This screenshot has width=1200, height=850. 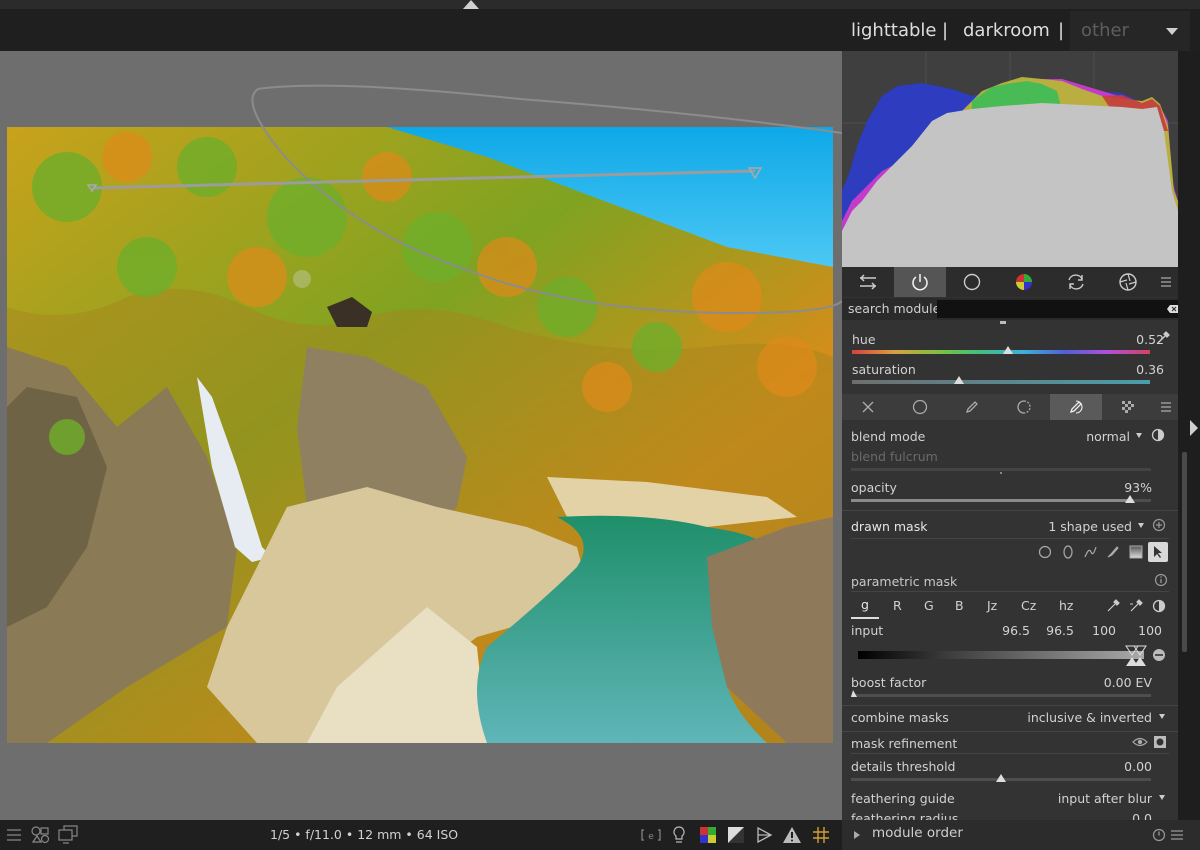 I want to click on details-threshold-marker, so click(x=1001, y=778).